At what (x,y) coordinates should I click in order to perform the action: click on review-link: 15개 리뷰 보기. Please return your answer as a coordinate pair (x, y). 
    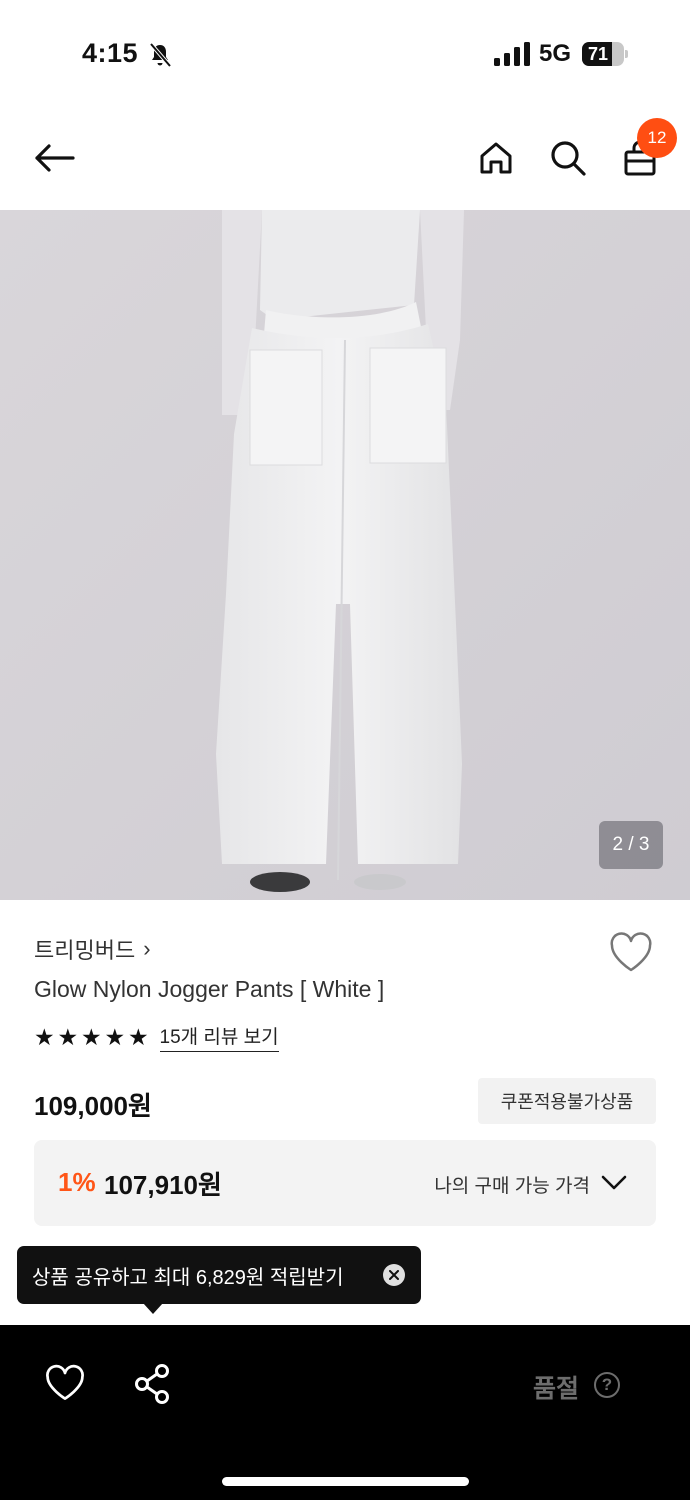
    Looking at the image, I should click on (219, 1037).